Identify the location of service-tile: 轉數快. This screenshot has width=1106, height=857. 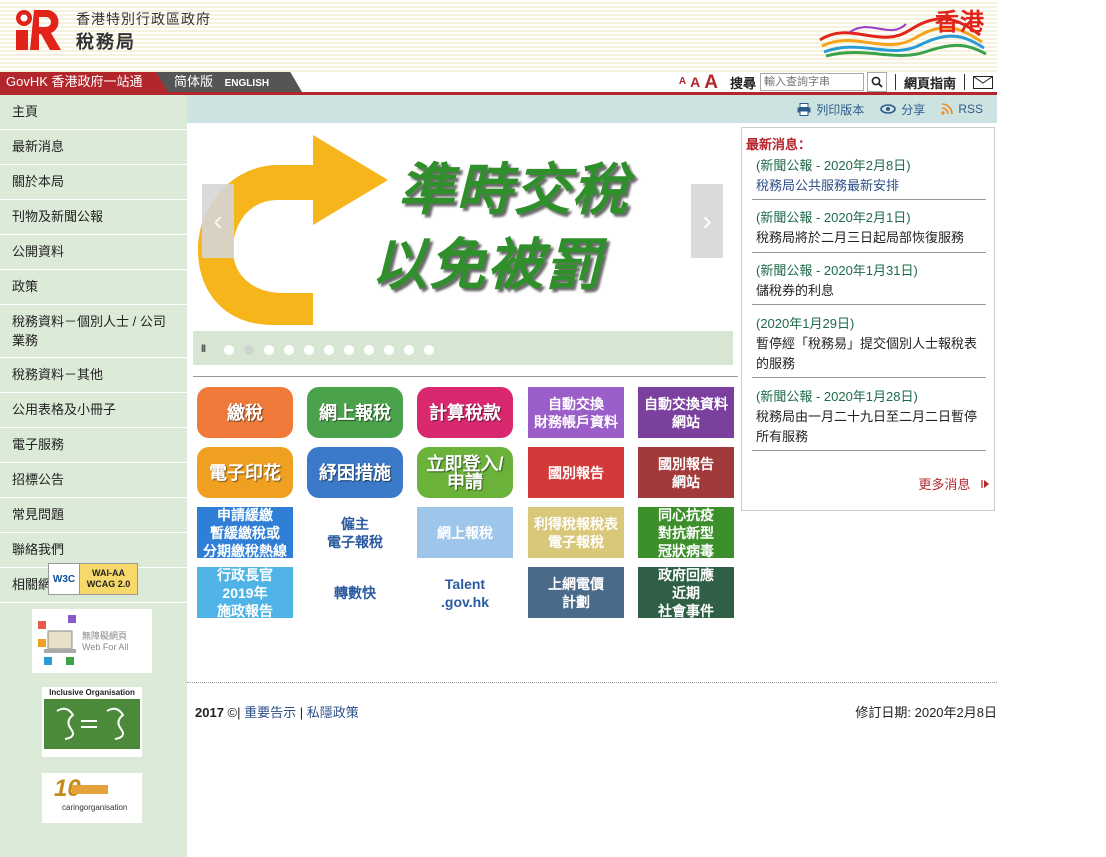
(355, 592).